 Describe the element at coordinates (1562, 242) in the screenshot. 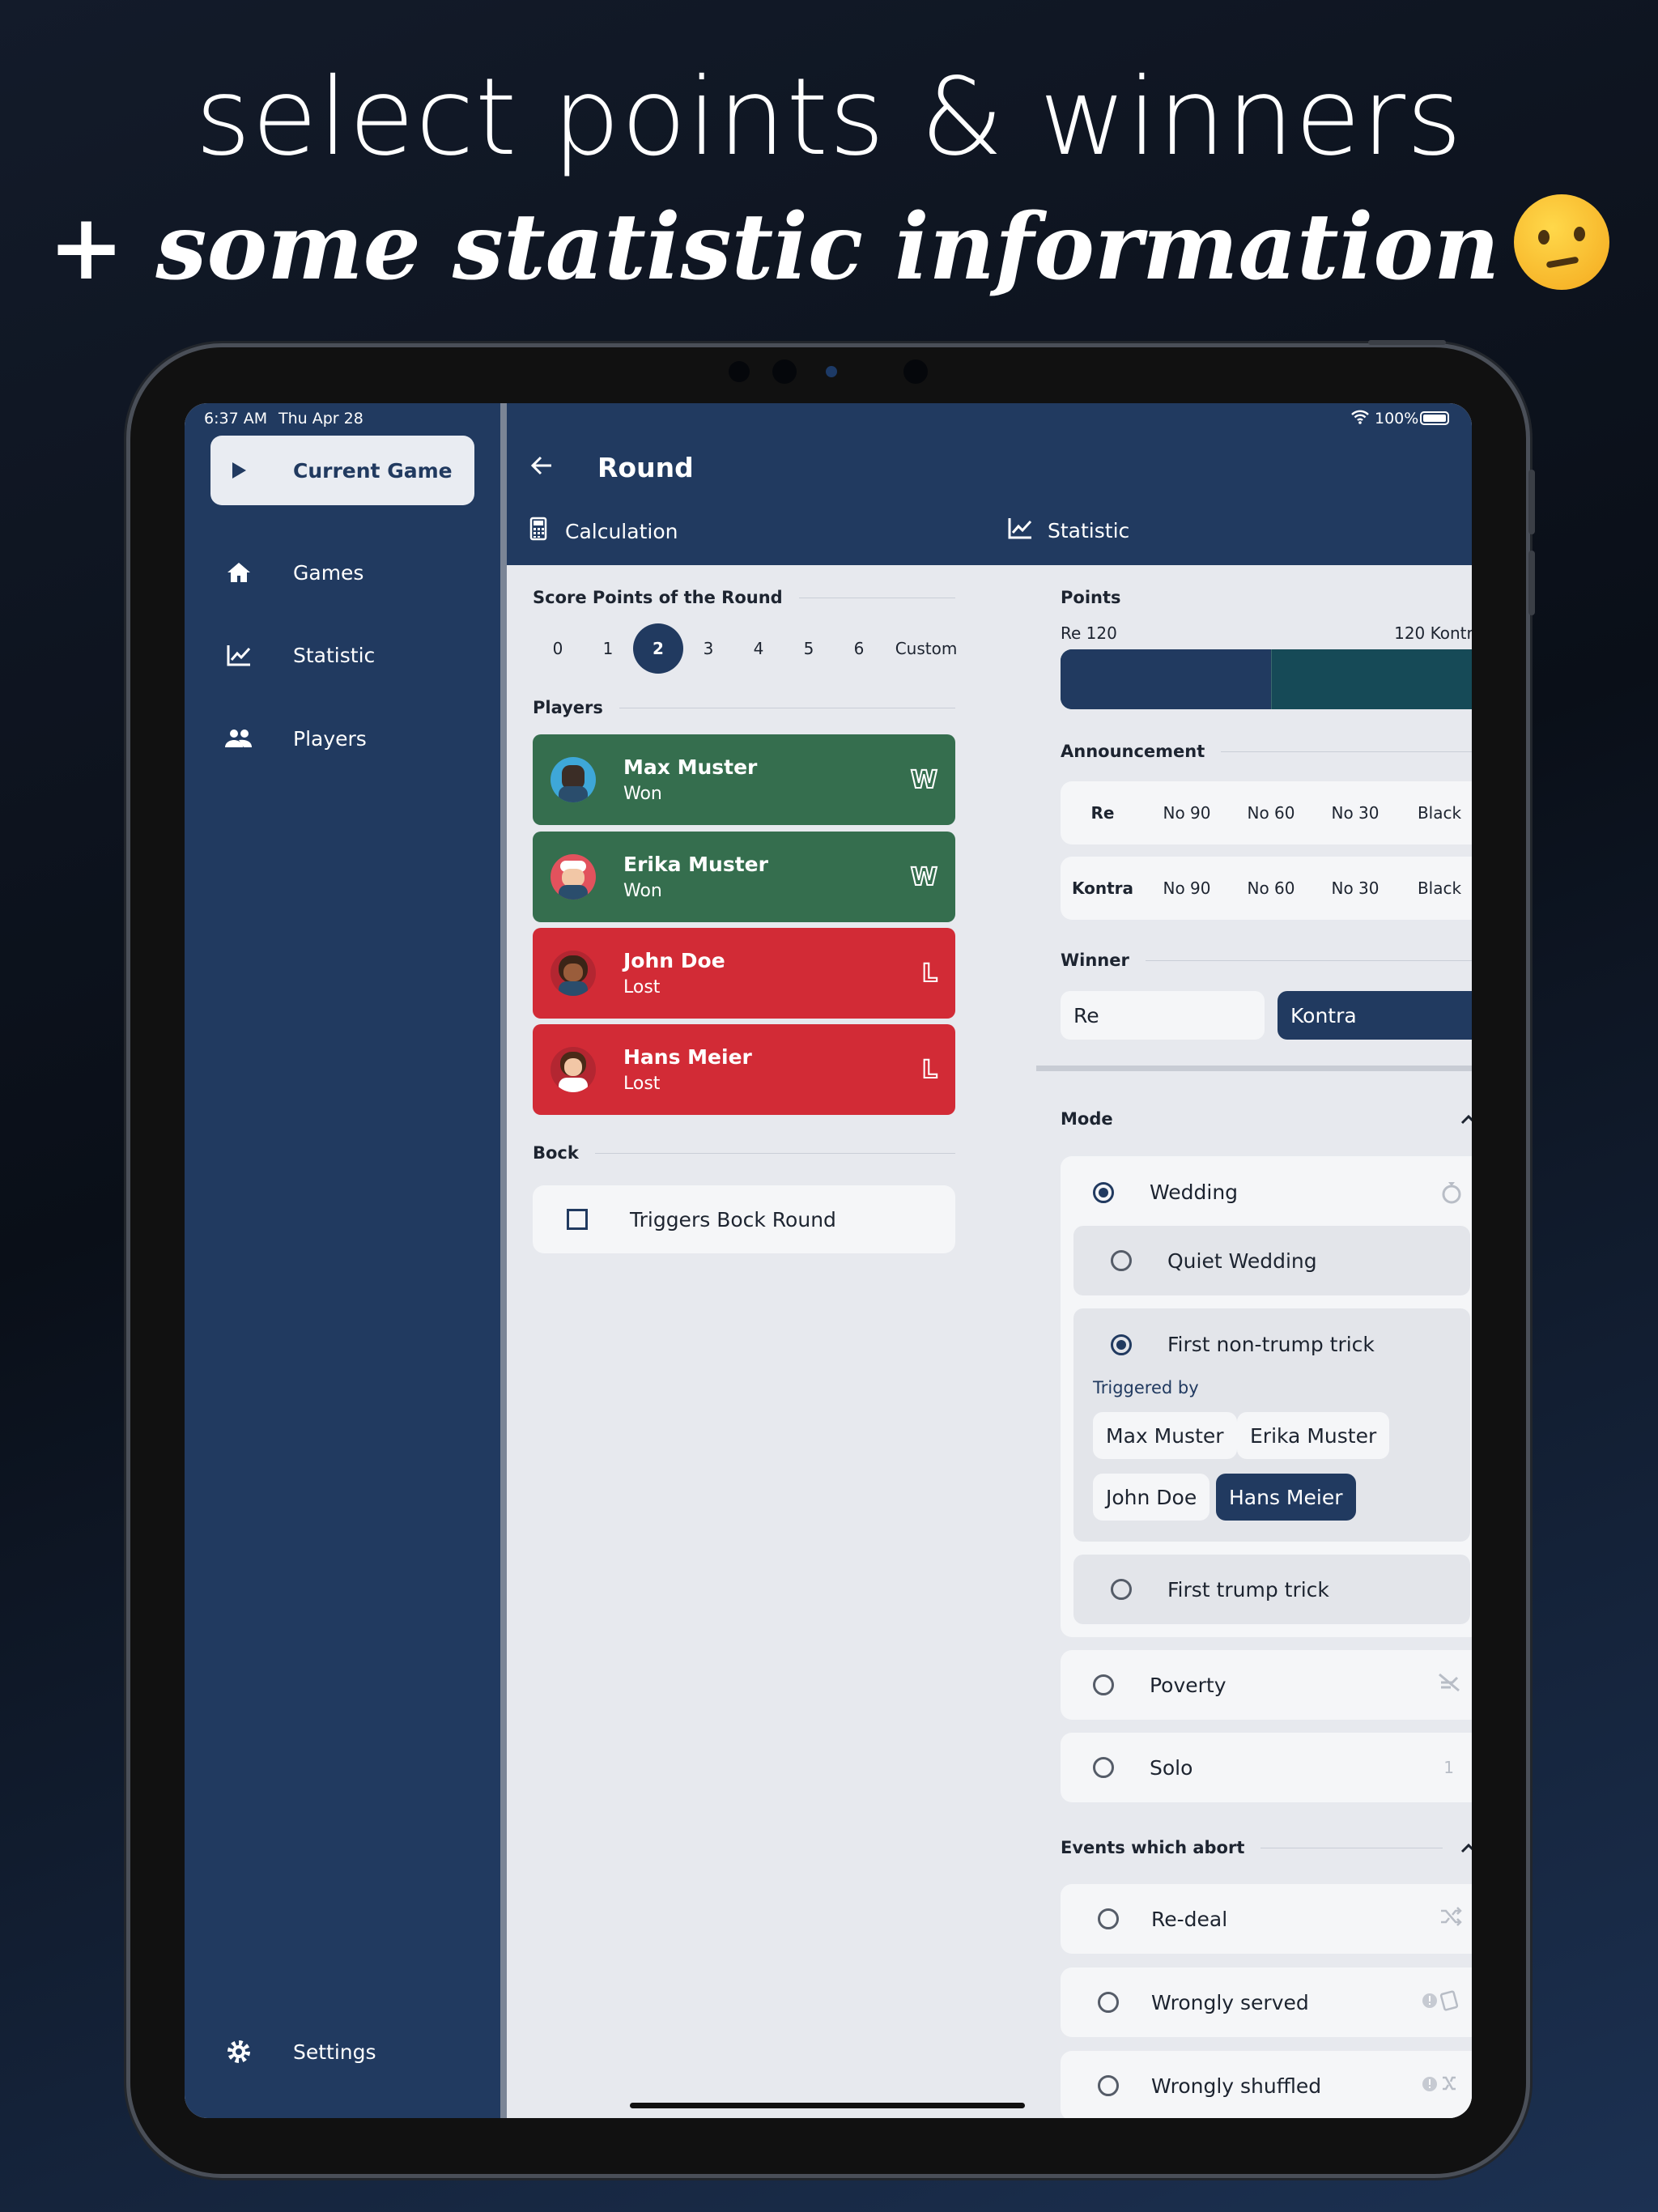

I see `thinking-face-icon` at that location.